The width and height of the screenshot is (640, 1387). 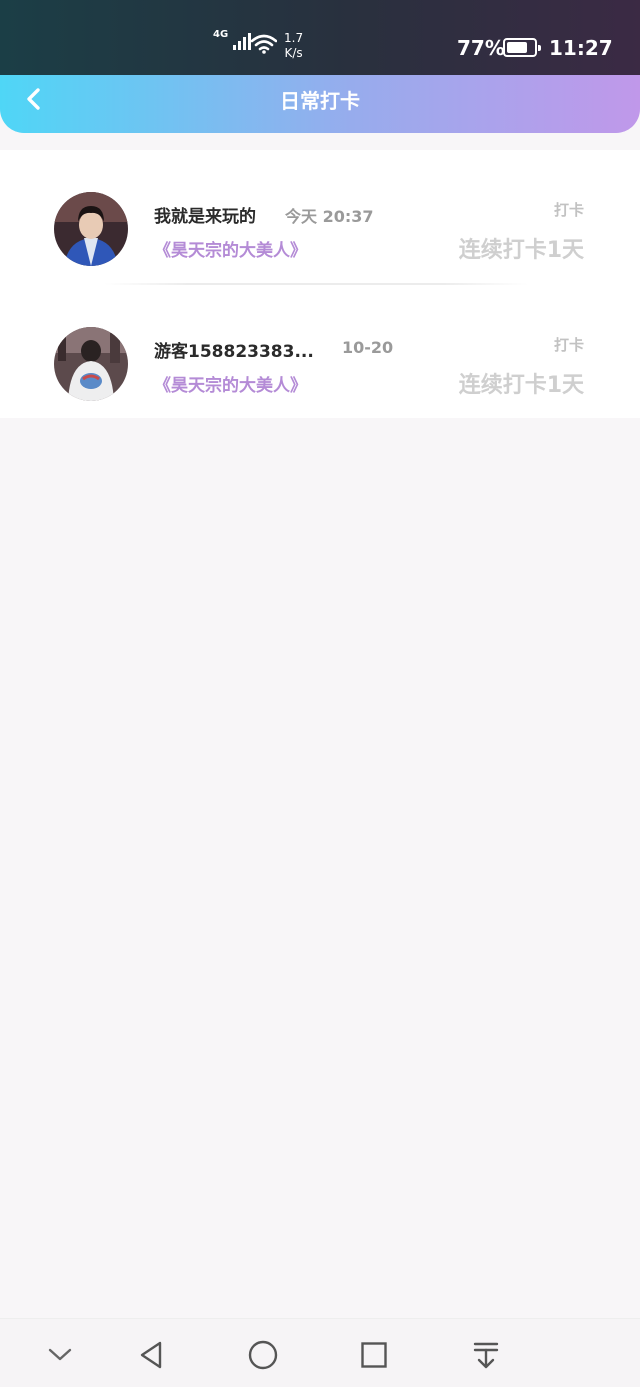 What do you see at coordinates (320, 1352) in the screenshot?
I see `system-nav-bar` at bounding box center [320, 1352].